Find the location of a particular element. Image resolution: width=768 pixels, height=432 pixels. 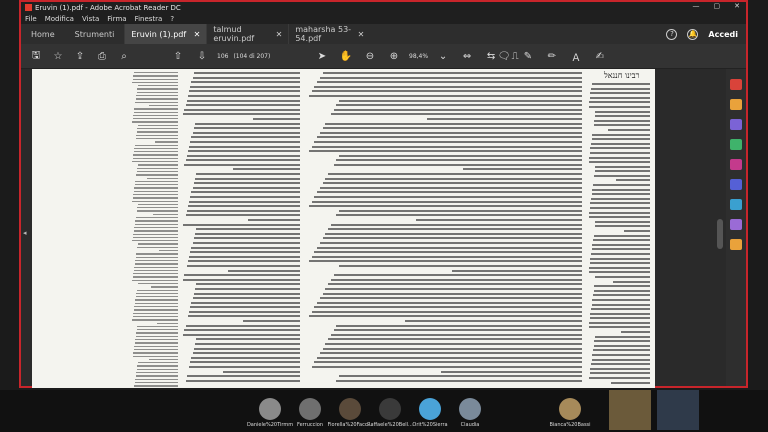

next-page-icon: ⇩ is located at coordinates (202, 56).